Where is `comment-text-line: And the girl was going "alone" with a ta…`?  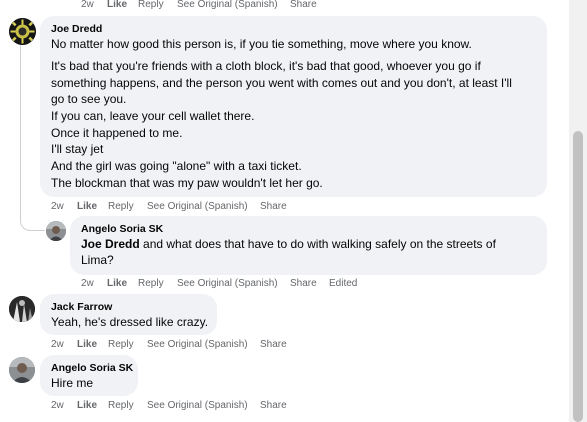
comment-text-line: And the girl was going "alone" with a ta… is located at coordinates (176, 166).